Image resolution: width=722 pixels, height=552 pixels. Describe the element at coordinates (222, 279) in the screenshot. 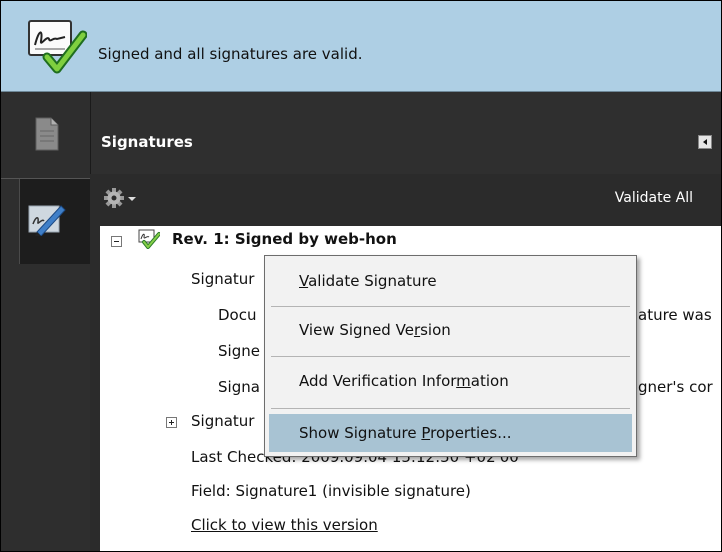

I see `tree-row-signature-valid: Signatur` at that location.